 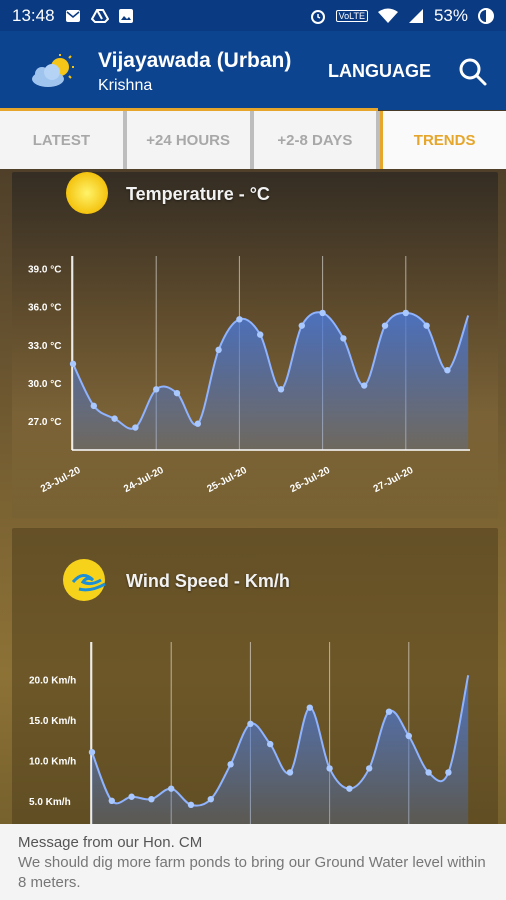 I want to click on wind-series-area, so click(x=280, y=750).